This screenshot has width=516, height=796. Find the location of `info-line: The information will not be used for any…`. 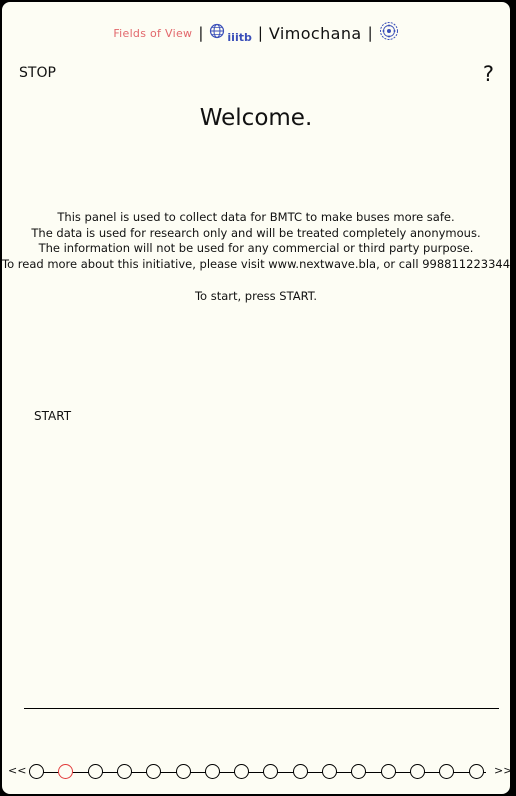

info-line: The information will not be used for any… is located at coordinates (256, 248).